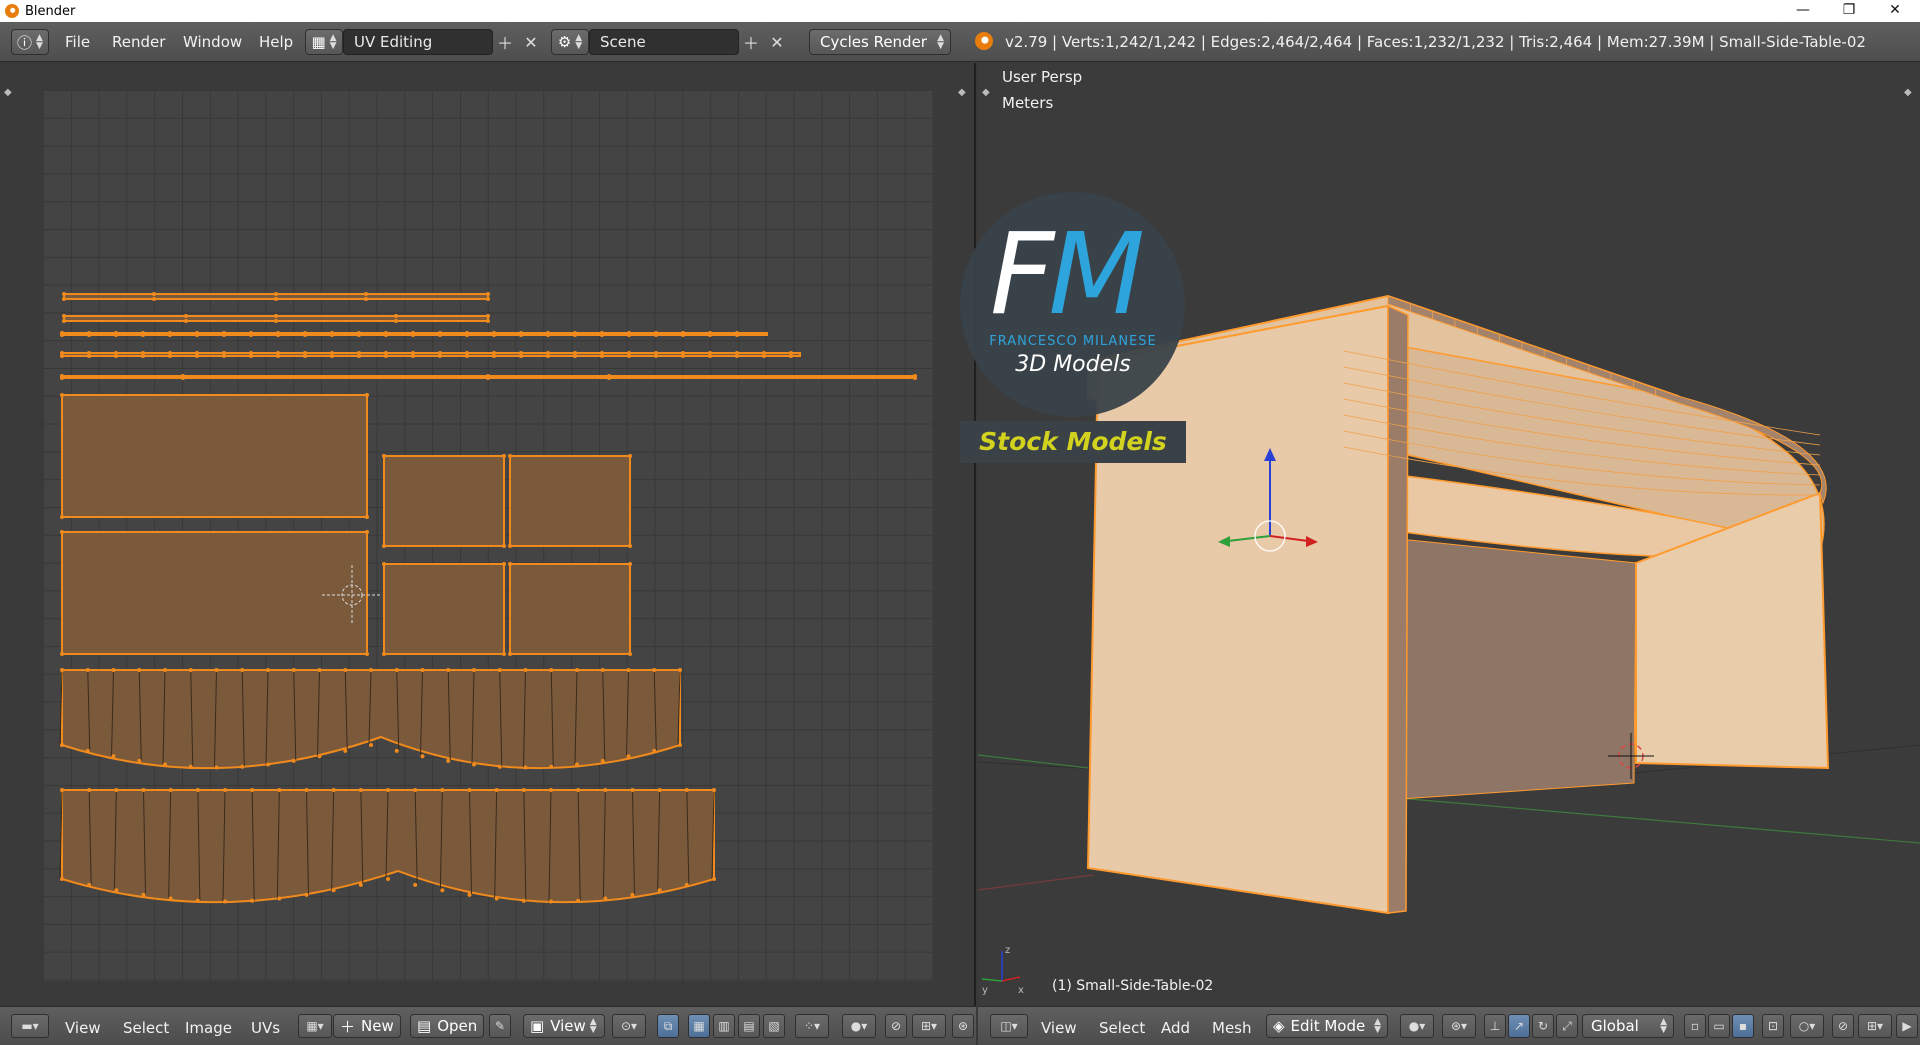  What do you see at coordinates (859, 1026) in the screenshot?
I see `proportional-edit-dropdown: ●▾` at bounding box center [859, 1026].